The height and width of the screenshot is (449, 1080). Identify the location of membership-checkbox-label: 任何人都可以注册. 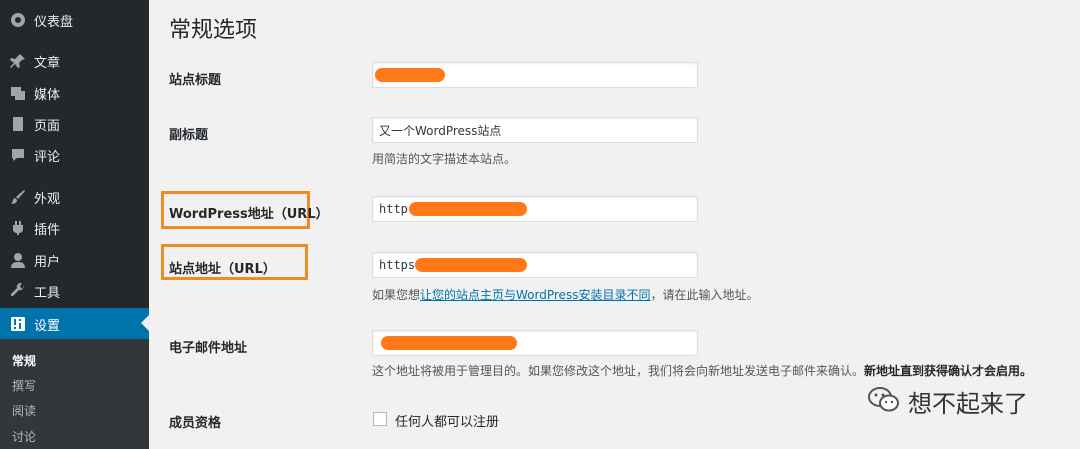
(447, 420).